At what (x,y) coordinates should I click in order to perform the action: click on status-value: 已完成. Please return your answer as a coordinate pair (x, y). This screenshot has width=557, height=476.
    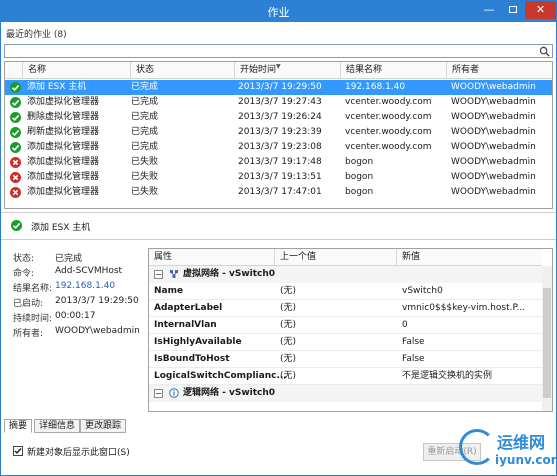
    Looking at the image, I should click on (69, 259).